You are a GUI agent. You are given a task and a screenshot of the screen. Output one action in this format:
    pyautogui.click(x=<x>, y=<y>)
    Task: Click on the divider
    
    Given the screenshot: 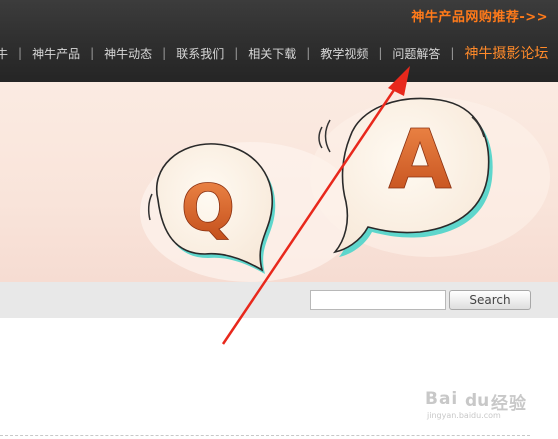 What is the action you would take?
    pyautogui.click(x=265, y=435)
    